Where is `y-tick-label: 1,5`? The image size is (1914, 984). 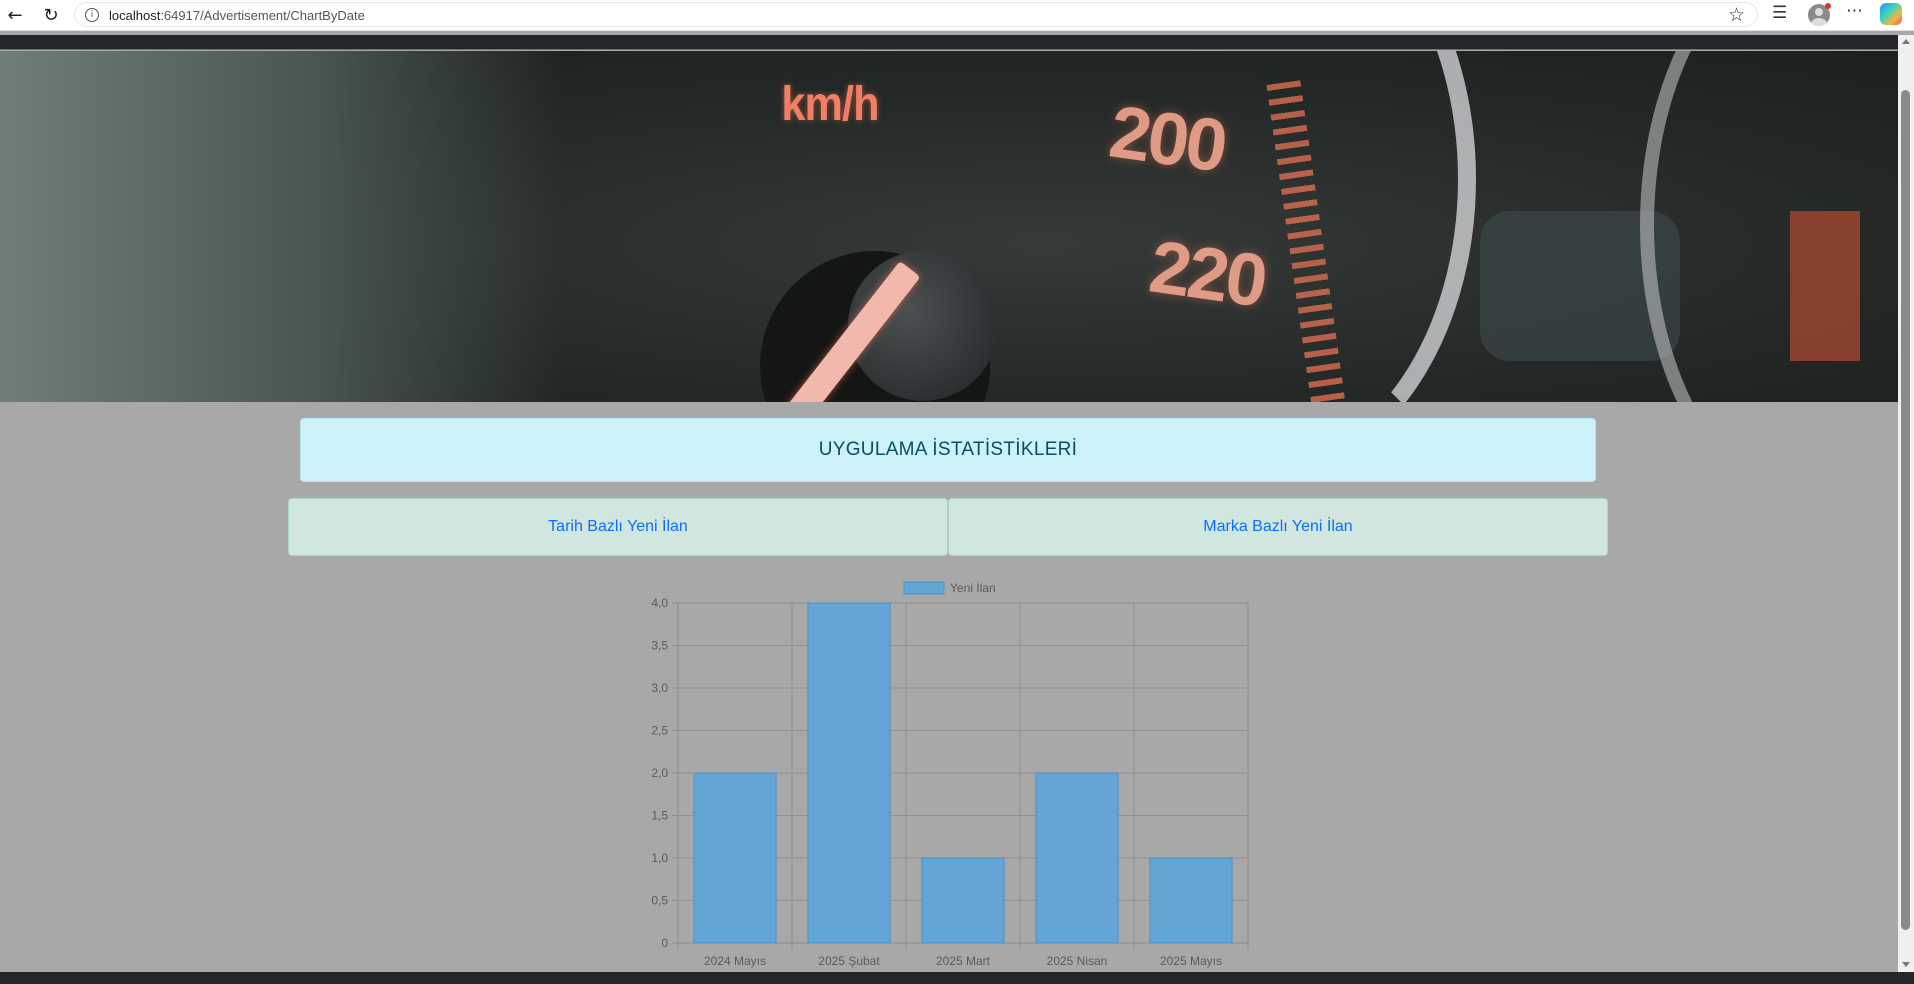
y-tick-label: 1,5 is located at coordinates (659, 816).